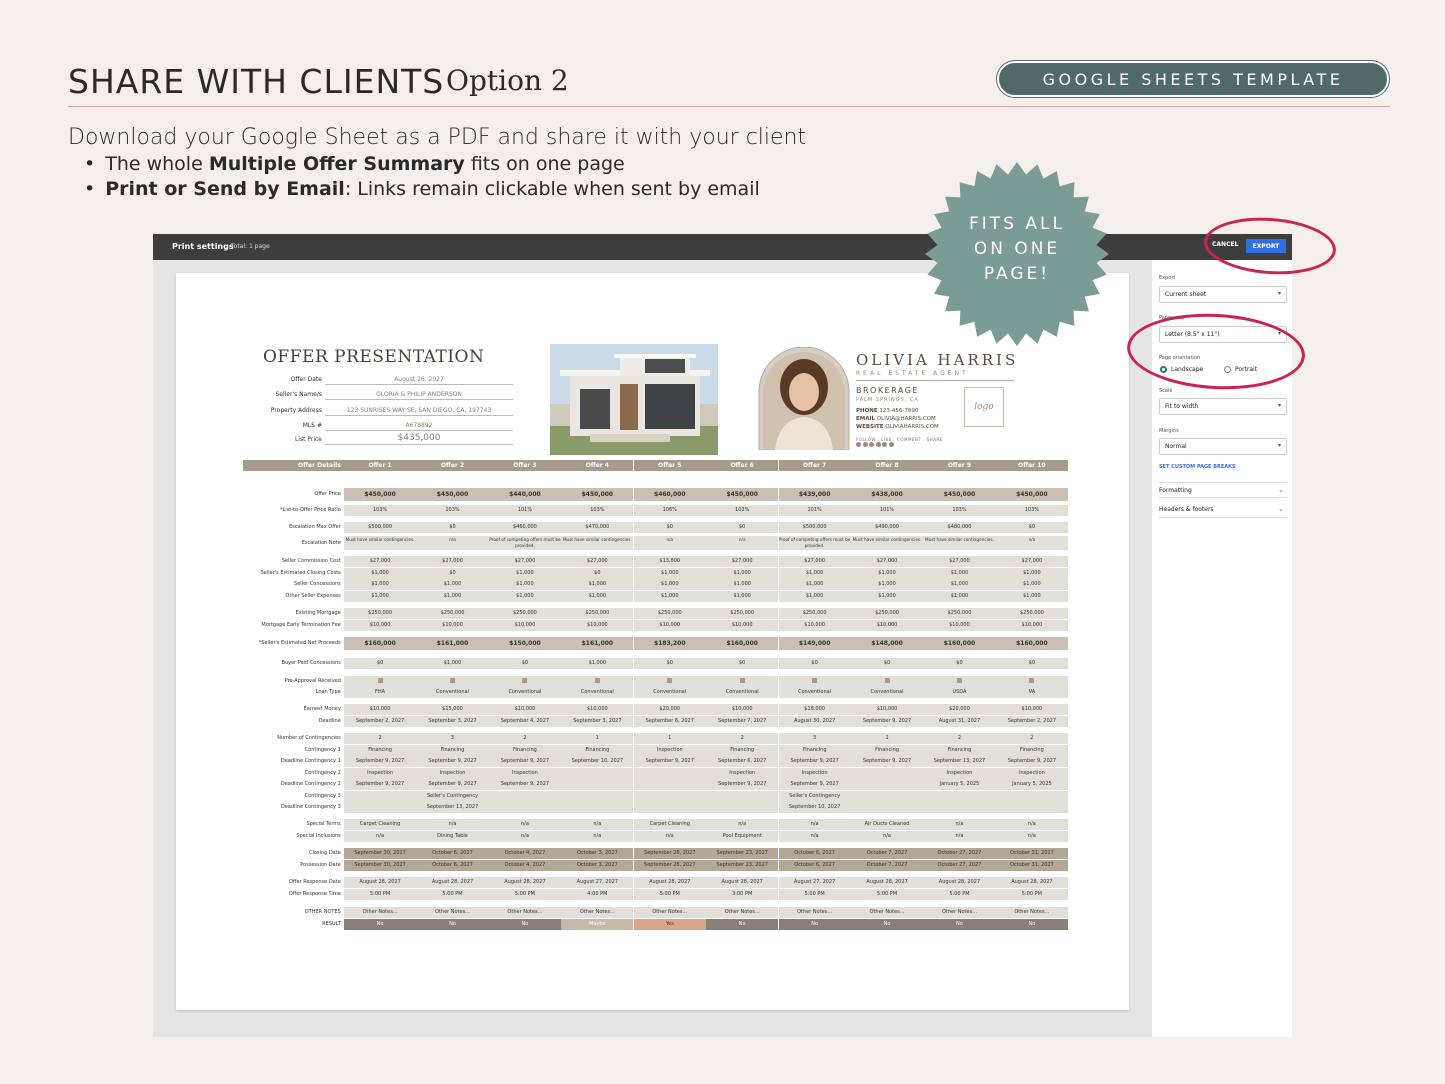  What do you see at coordinates (906, 419) in the screenshot?
I see `email-value: OLIVIA@HARRIS.COM` at bounding box center [906, 419].